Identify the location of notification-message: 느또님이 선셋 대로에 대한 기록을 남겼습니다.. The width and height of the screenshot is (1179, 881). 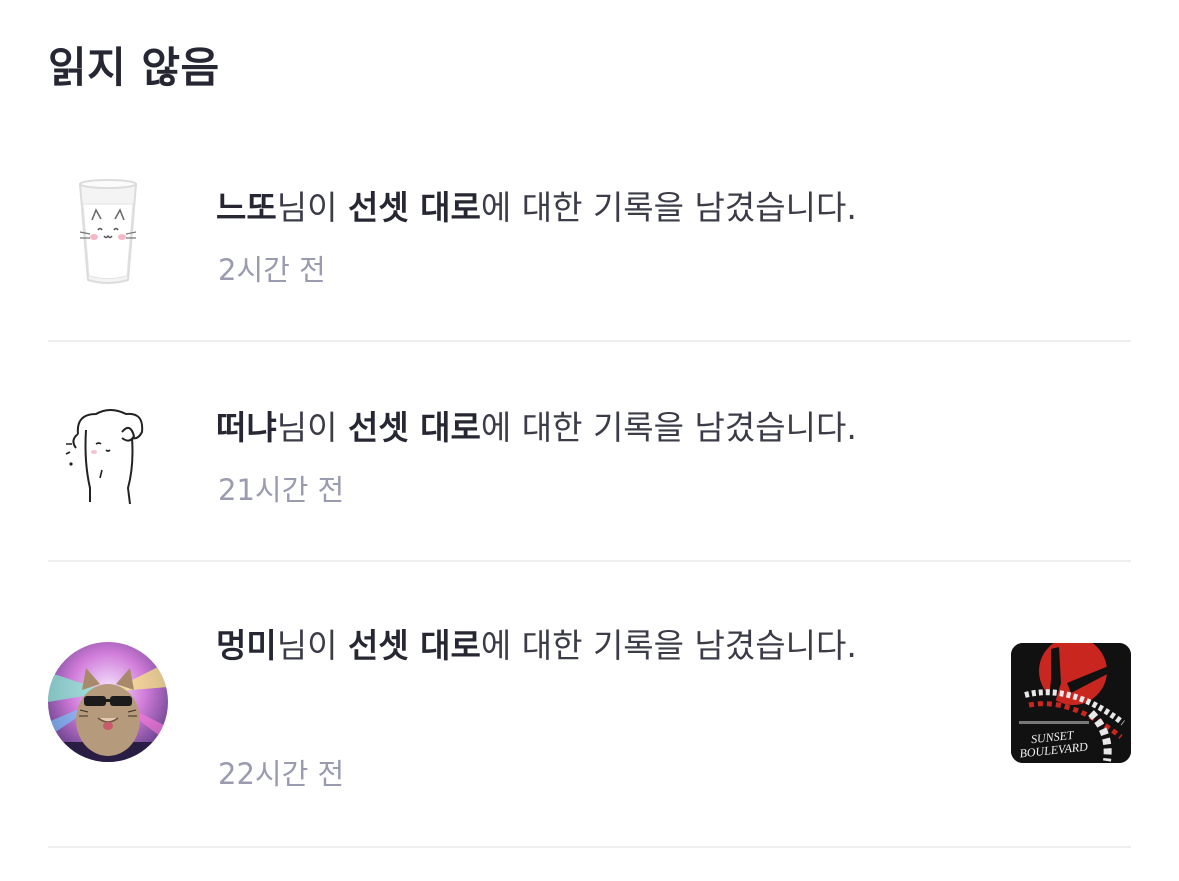
(656, 207).